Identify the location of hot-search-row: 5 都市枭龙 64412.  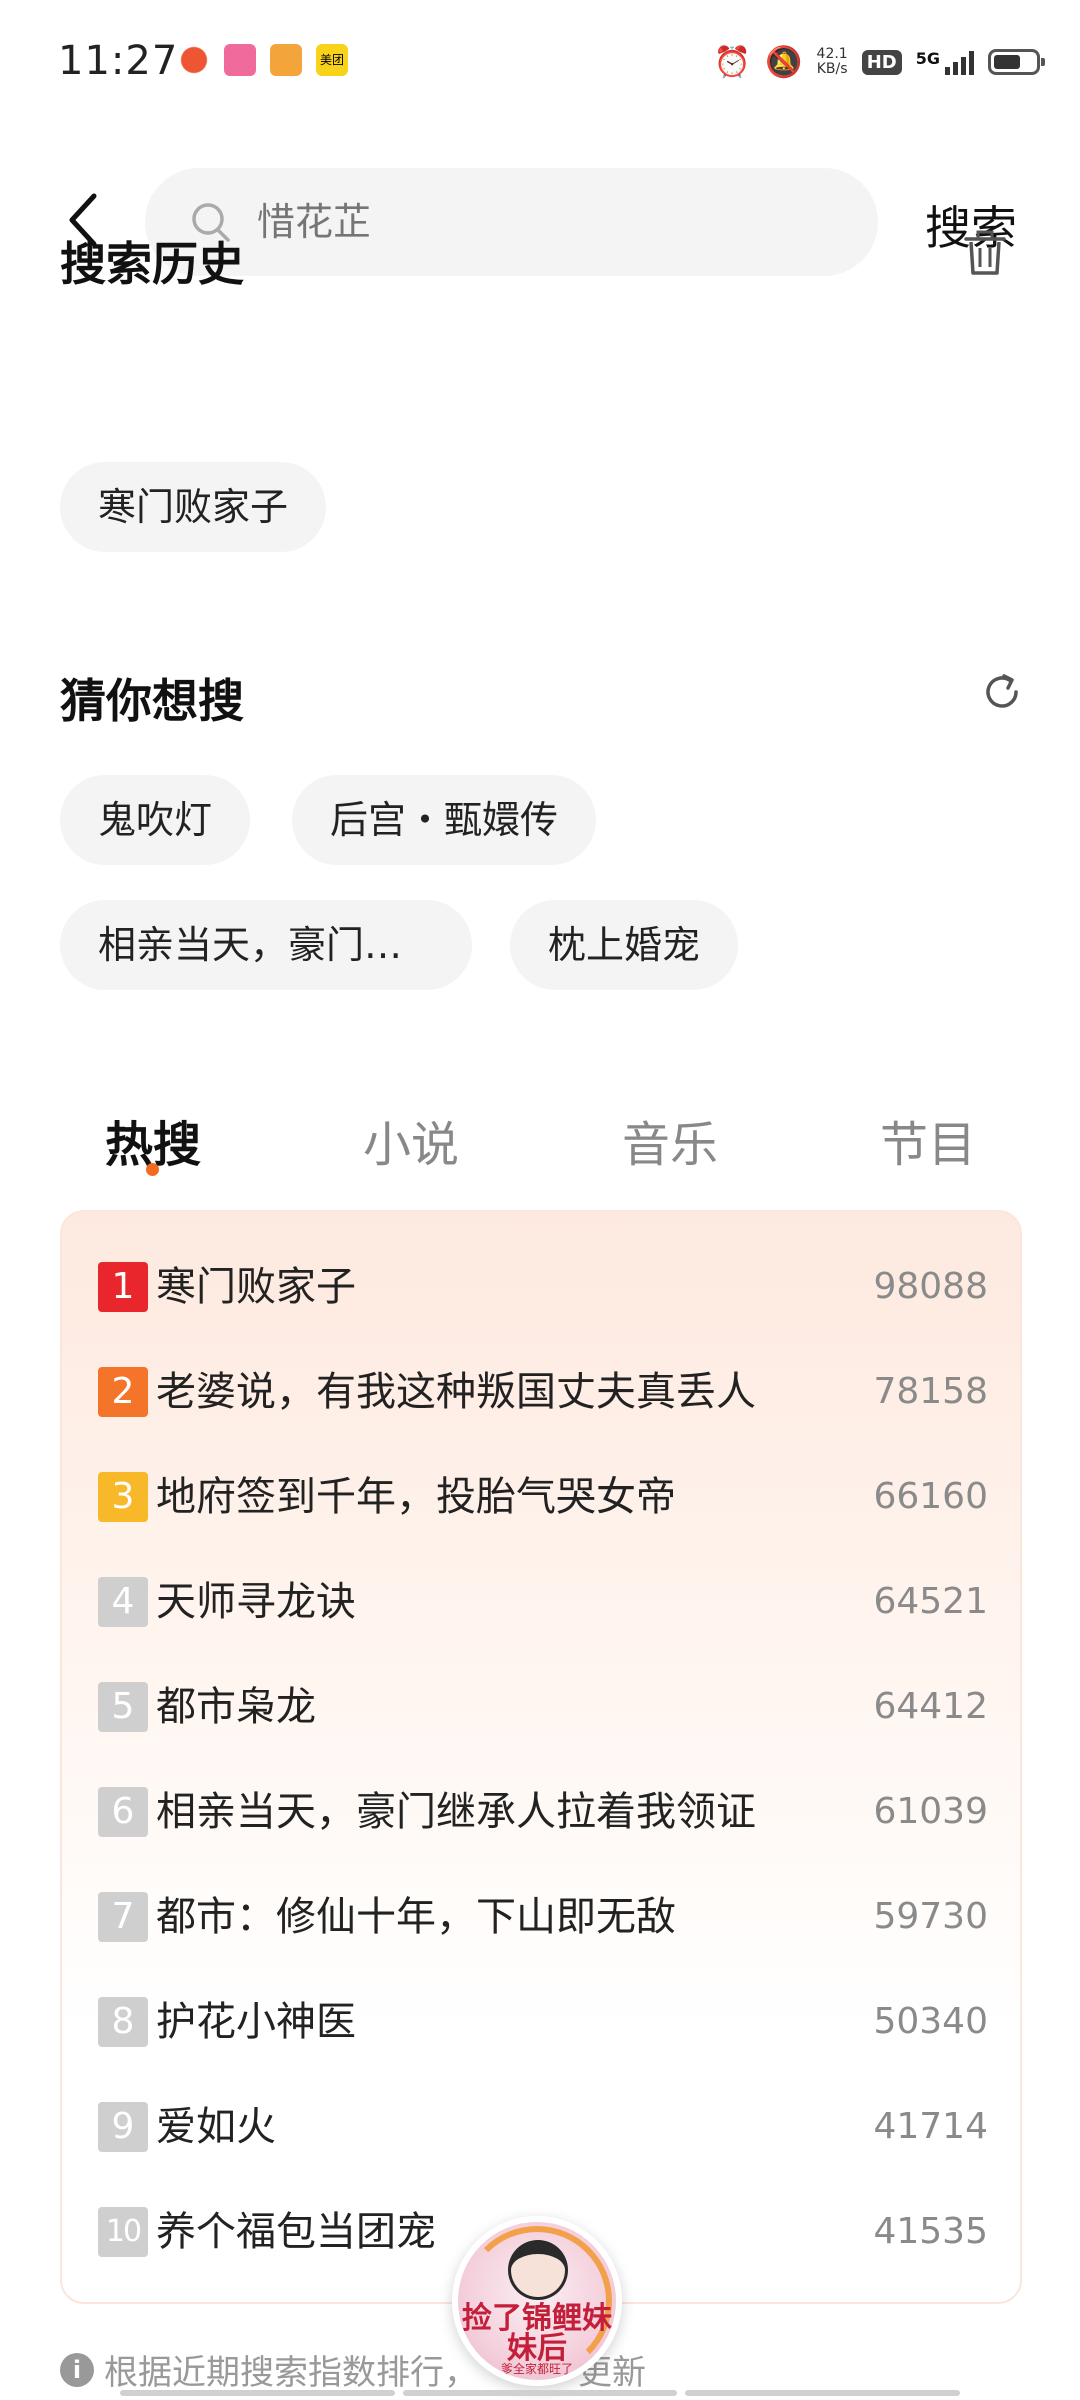
(543, 1712).